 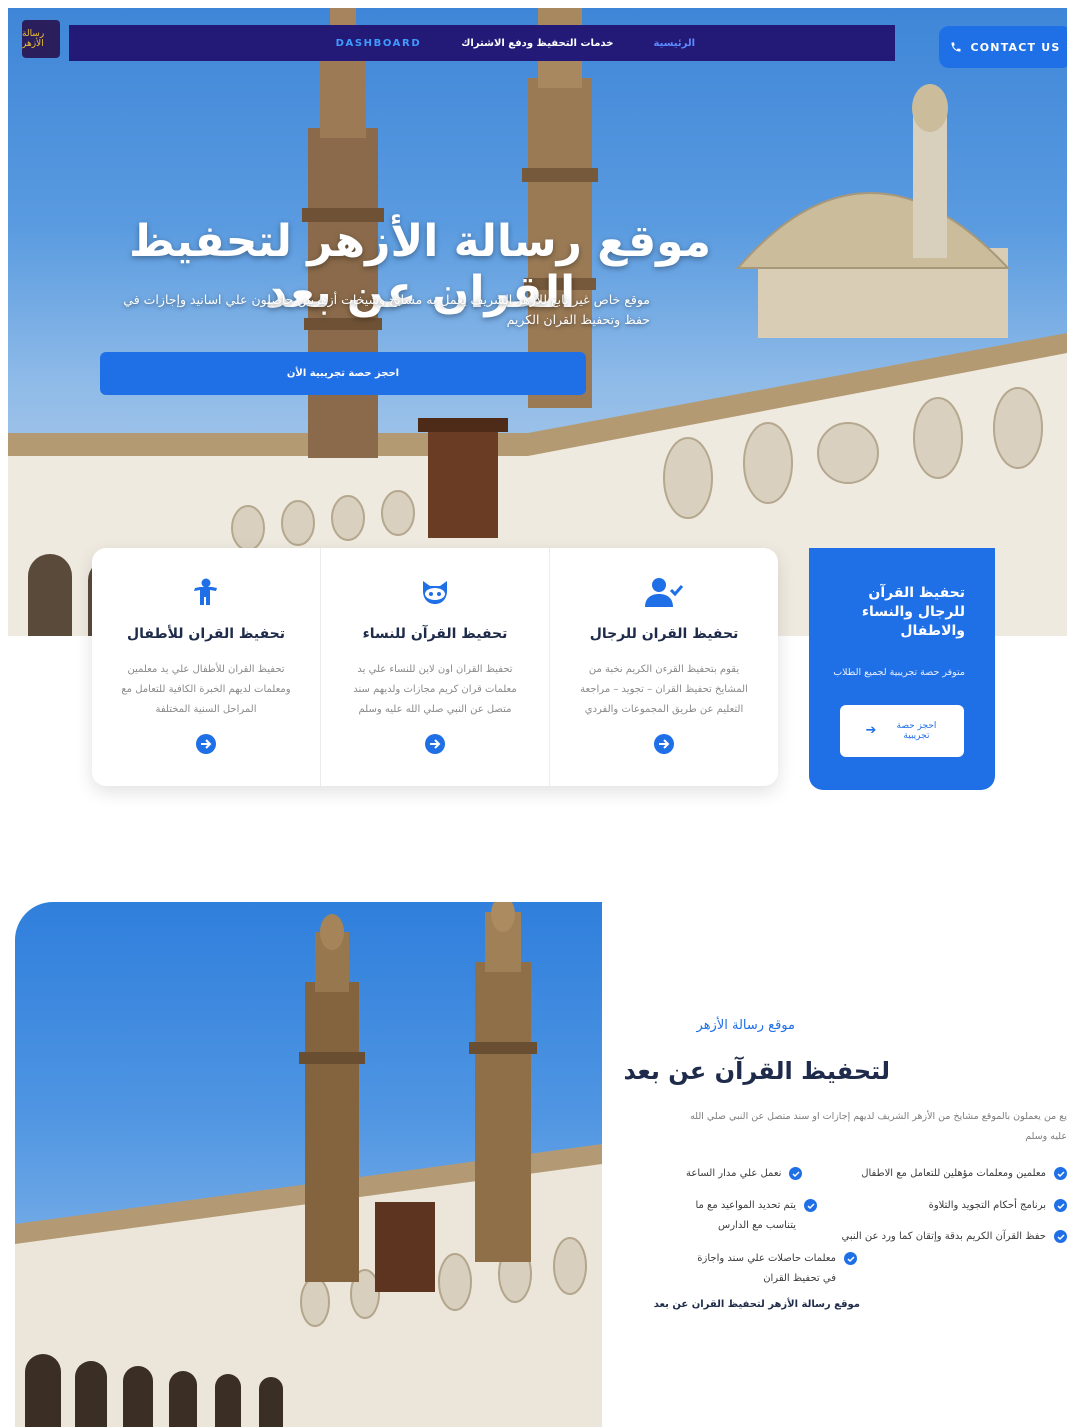 I want to click on promo-button-label: احجز حصة تجريبية, so click(x=916, y=731).